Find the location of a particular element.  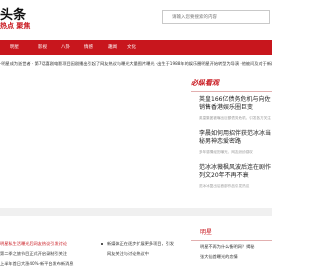

bottom-list-item-3: 上半年首日大涨40%·新平台发布新消息 is located at coordinates (36, 264).